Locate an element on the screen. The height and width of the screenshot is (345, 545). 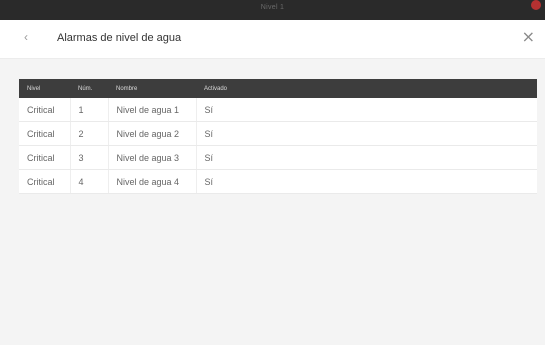
table-header-row: Nivel Núm. Nombre Activado is located at coordinates (278, 88).